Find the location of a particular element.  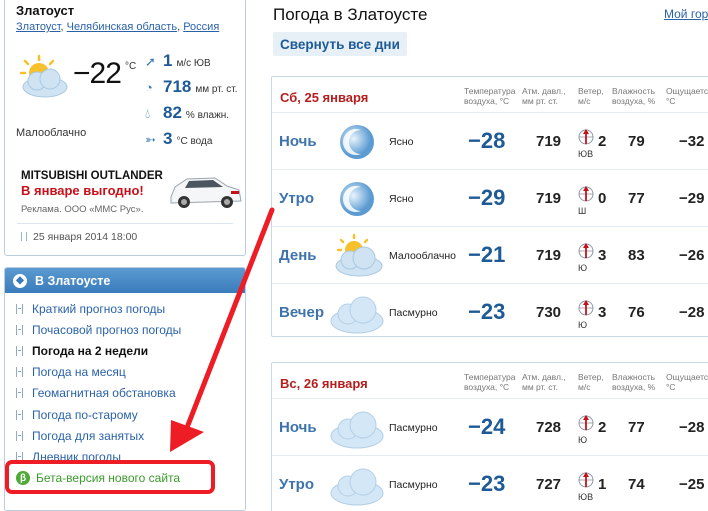

day-title: Сб, 25 января is located at coordinates (324, 97).